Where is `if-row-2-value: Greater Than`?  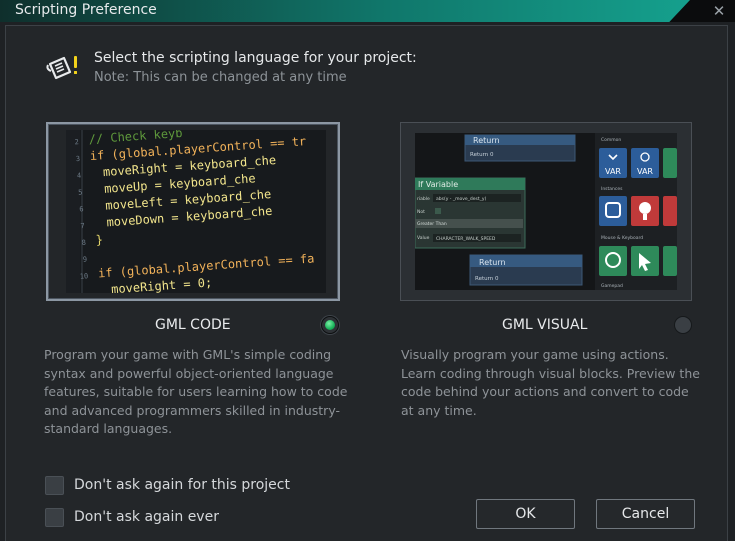
if-row-2-value: Greater Than is located at coordinates (432, 224).